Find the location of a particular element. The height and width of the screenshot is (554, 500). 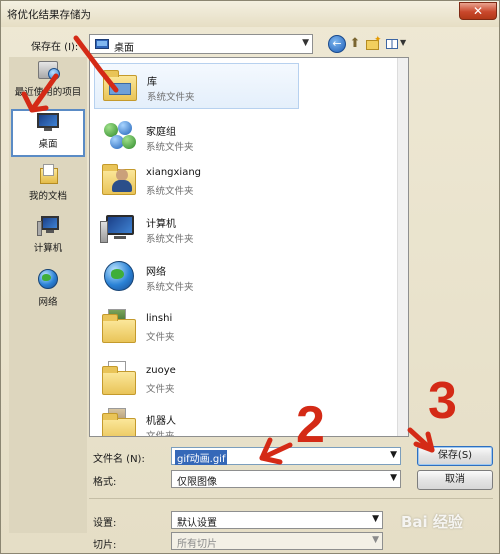

place-desktop: 桌面 is located at coordinates (48, 133).